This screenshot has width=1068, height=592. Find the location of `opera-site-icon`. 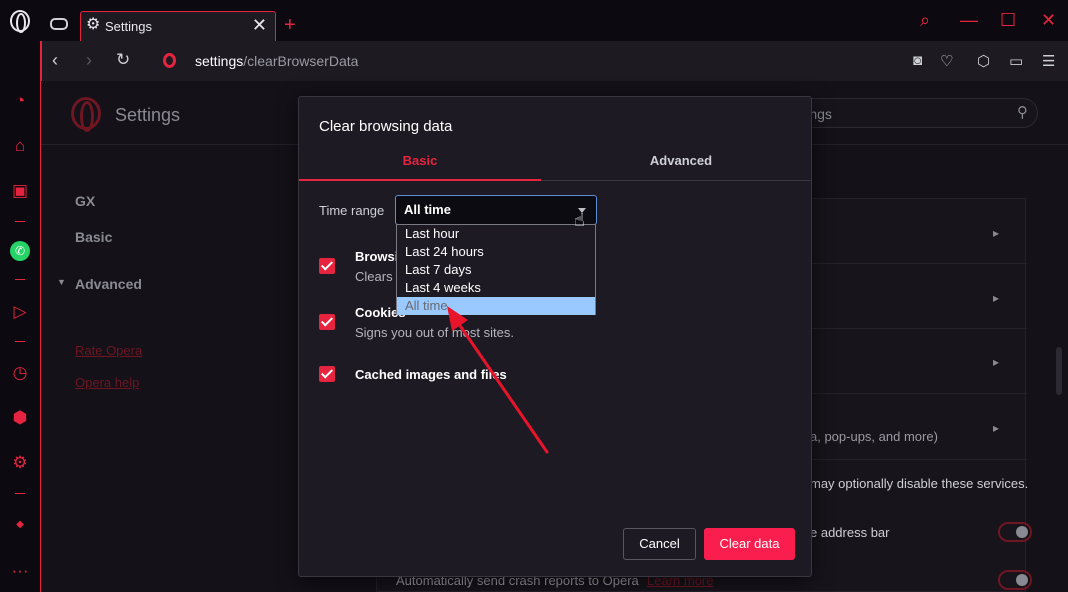

opera-site-icon is located at coordinates (169, 60).